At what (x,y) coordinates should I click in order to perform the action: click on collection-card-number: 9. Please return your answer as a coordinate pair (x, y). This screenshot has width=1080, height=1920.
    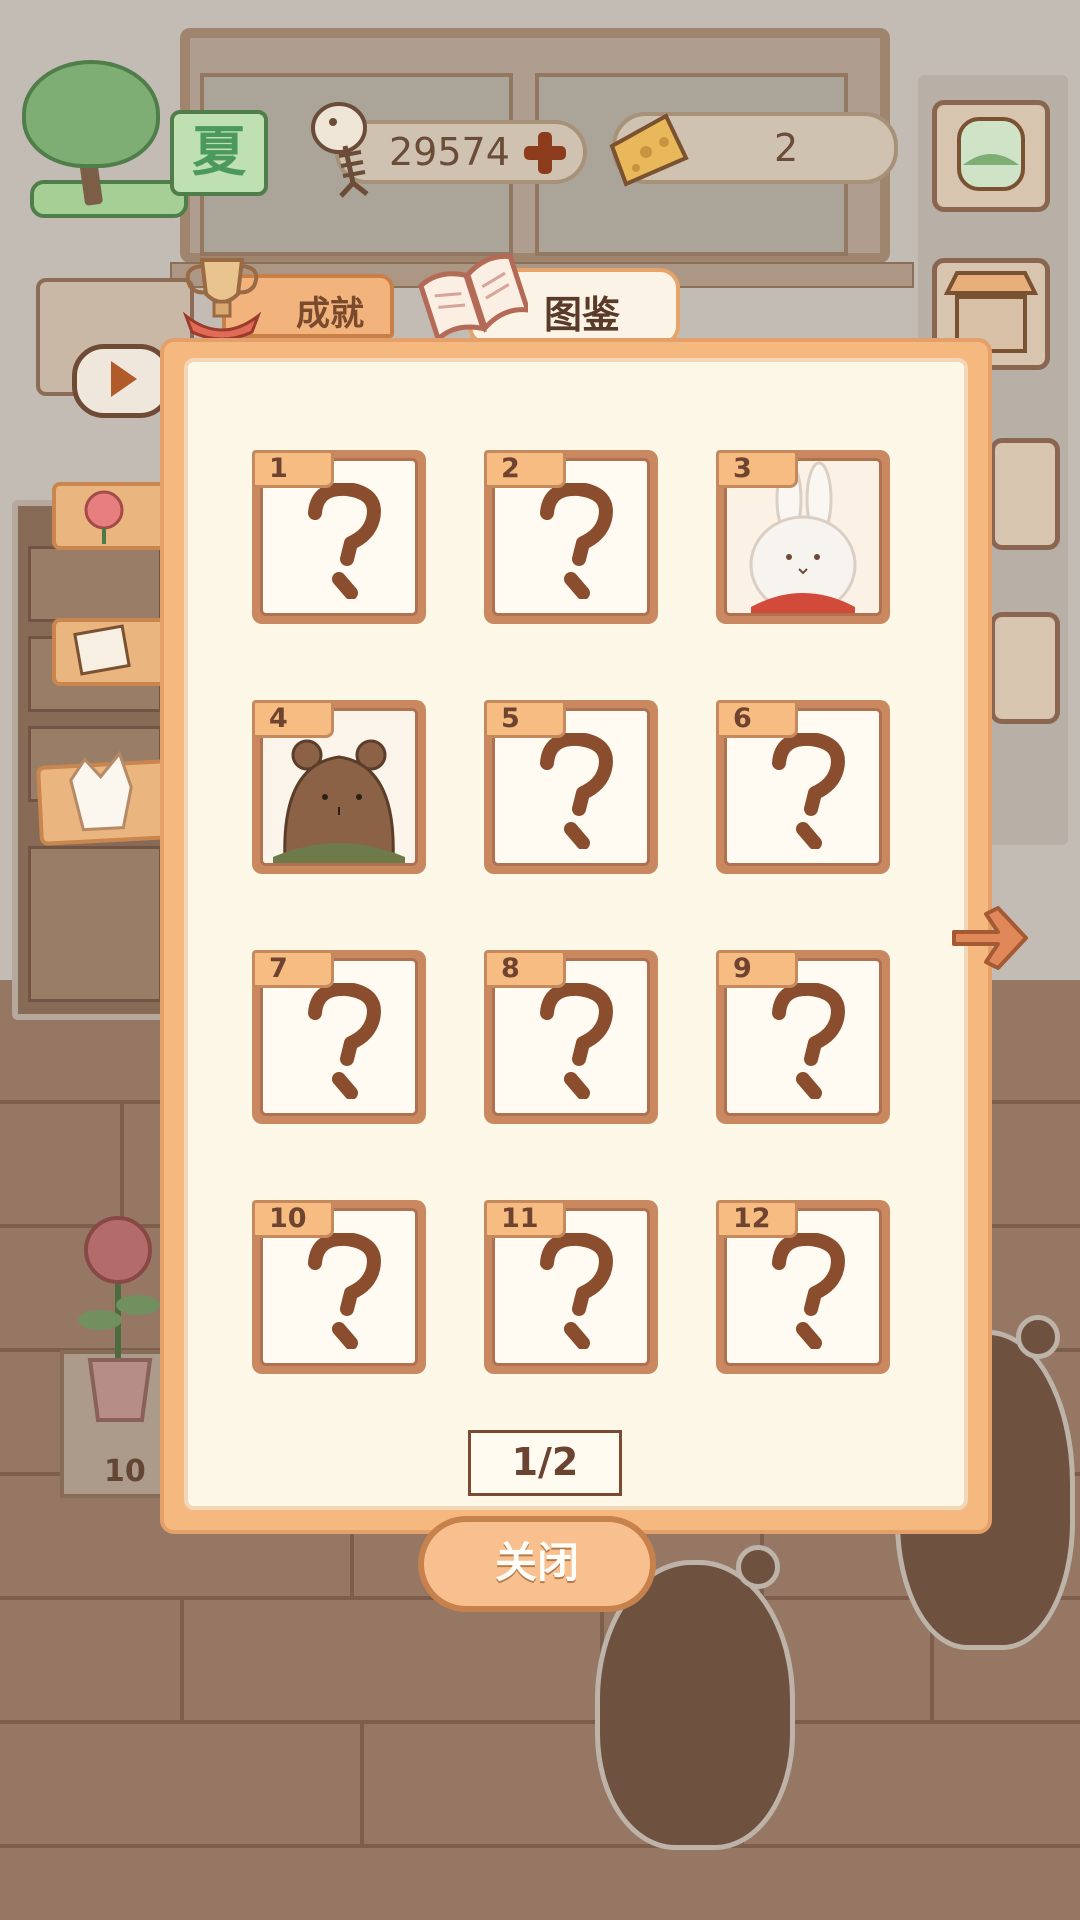
    Looking at the image, I should click on (757, 969).